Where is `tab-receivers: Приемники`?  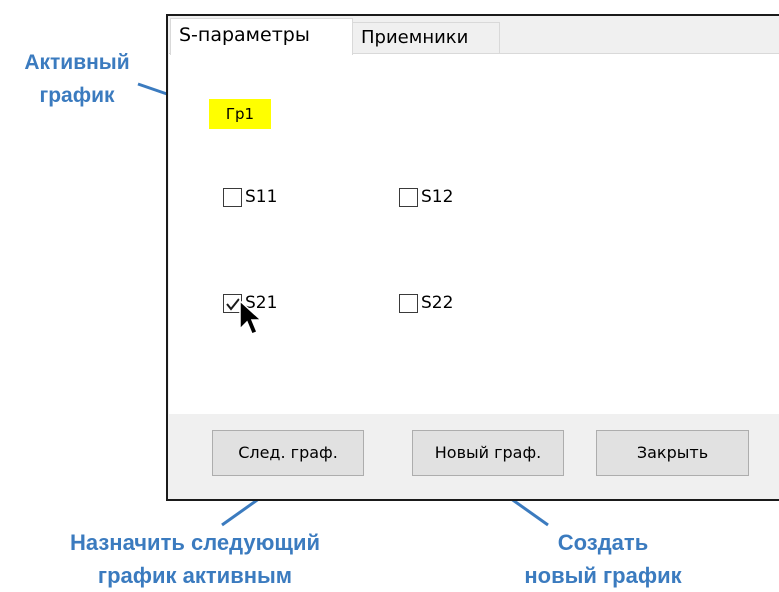
tab-receivers: Приемники is located at coordinates (426, 37).